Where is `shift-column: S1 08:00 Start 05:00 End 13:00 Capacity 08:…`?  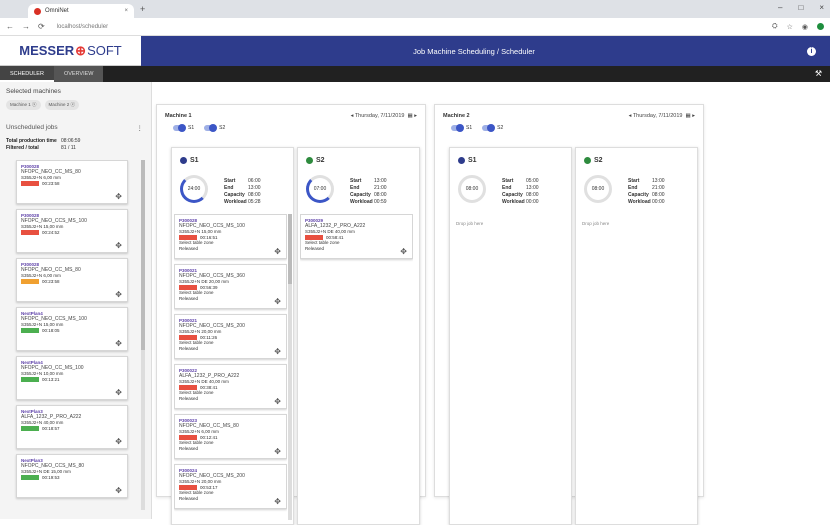 shift-column: S1 08:00 Start 05:00 End 13:00 Capacity 08:… is located at coordinates (510, 336).